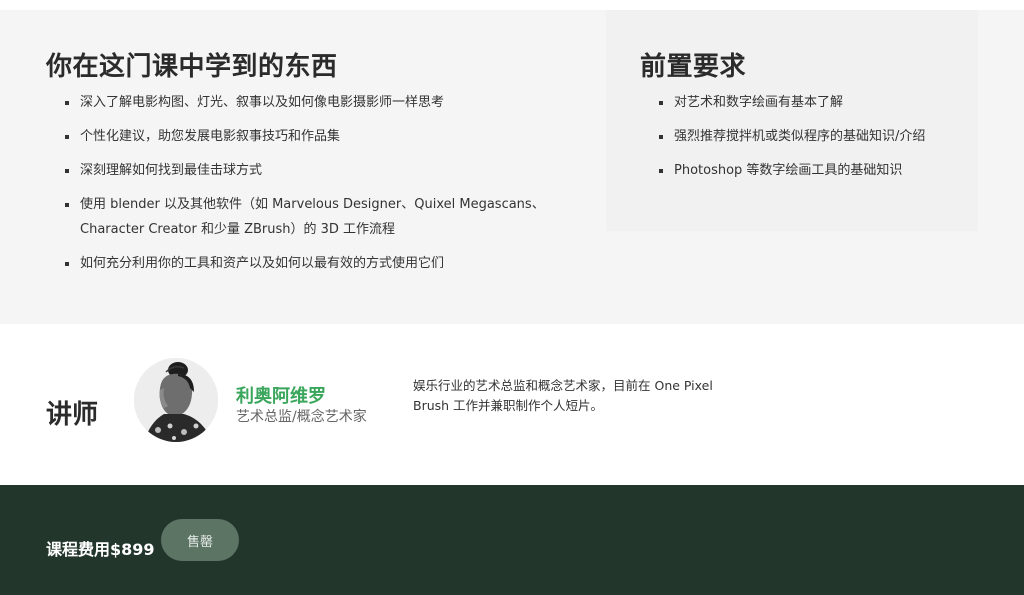 This screenshot has width=1024, height=595. Describe the element at coordinates (805, 102) in the screenshot. I see `prerequisite-item: 对艺术和数字绘画有基本了解` at that location.